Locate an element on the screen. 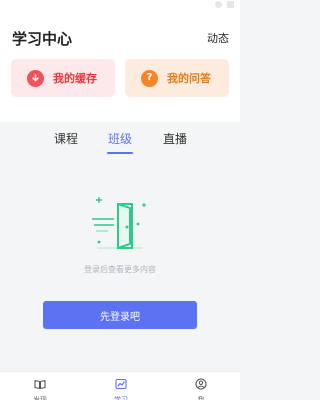  tab-bar: 课程 班级 直播 is located at coordinates (120, 138).